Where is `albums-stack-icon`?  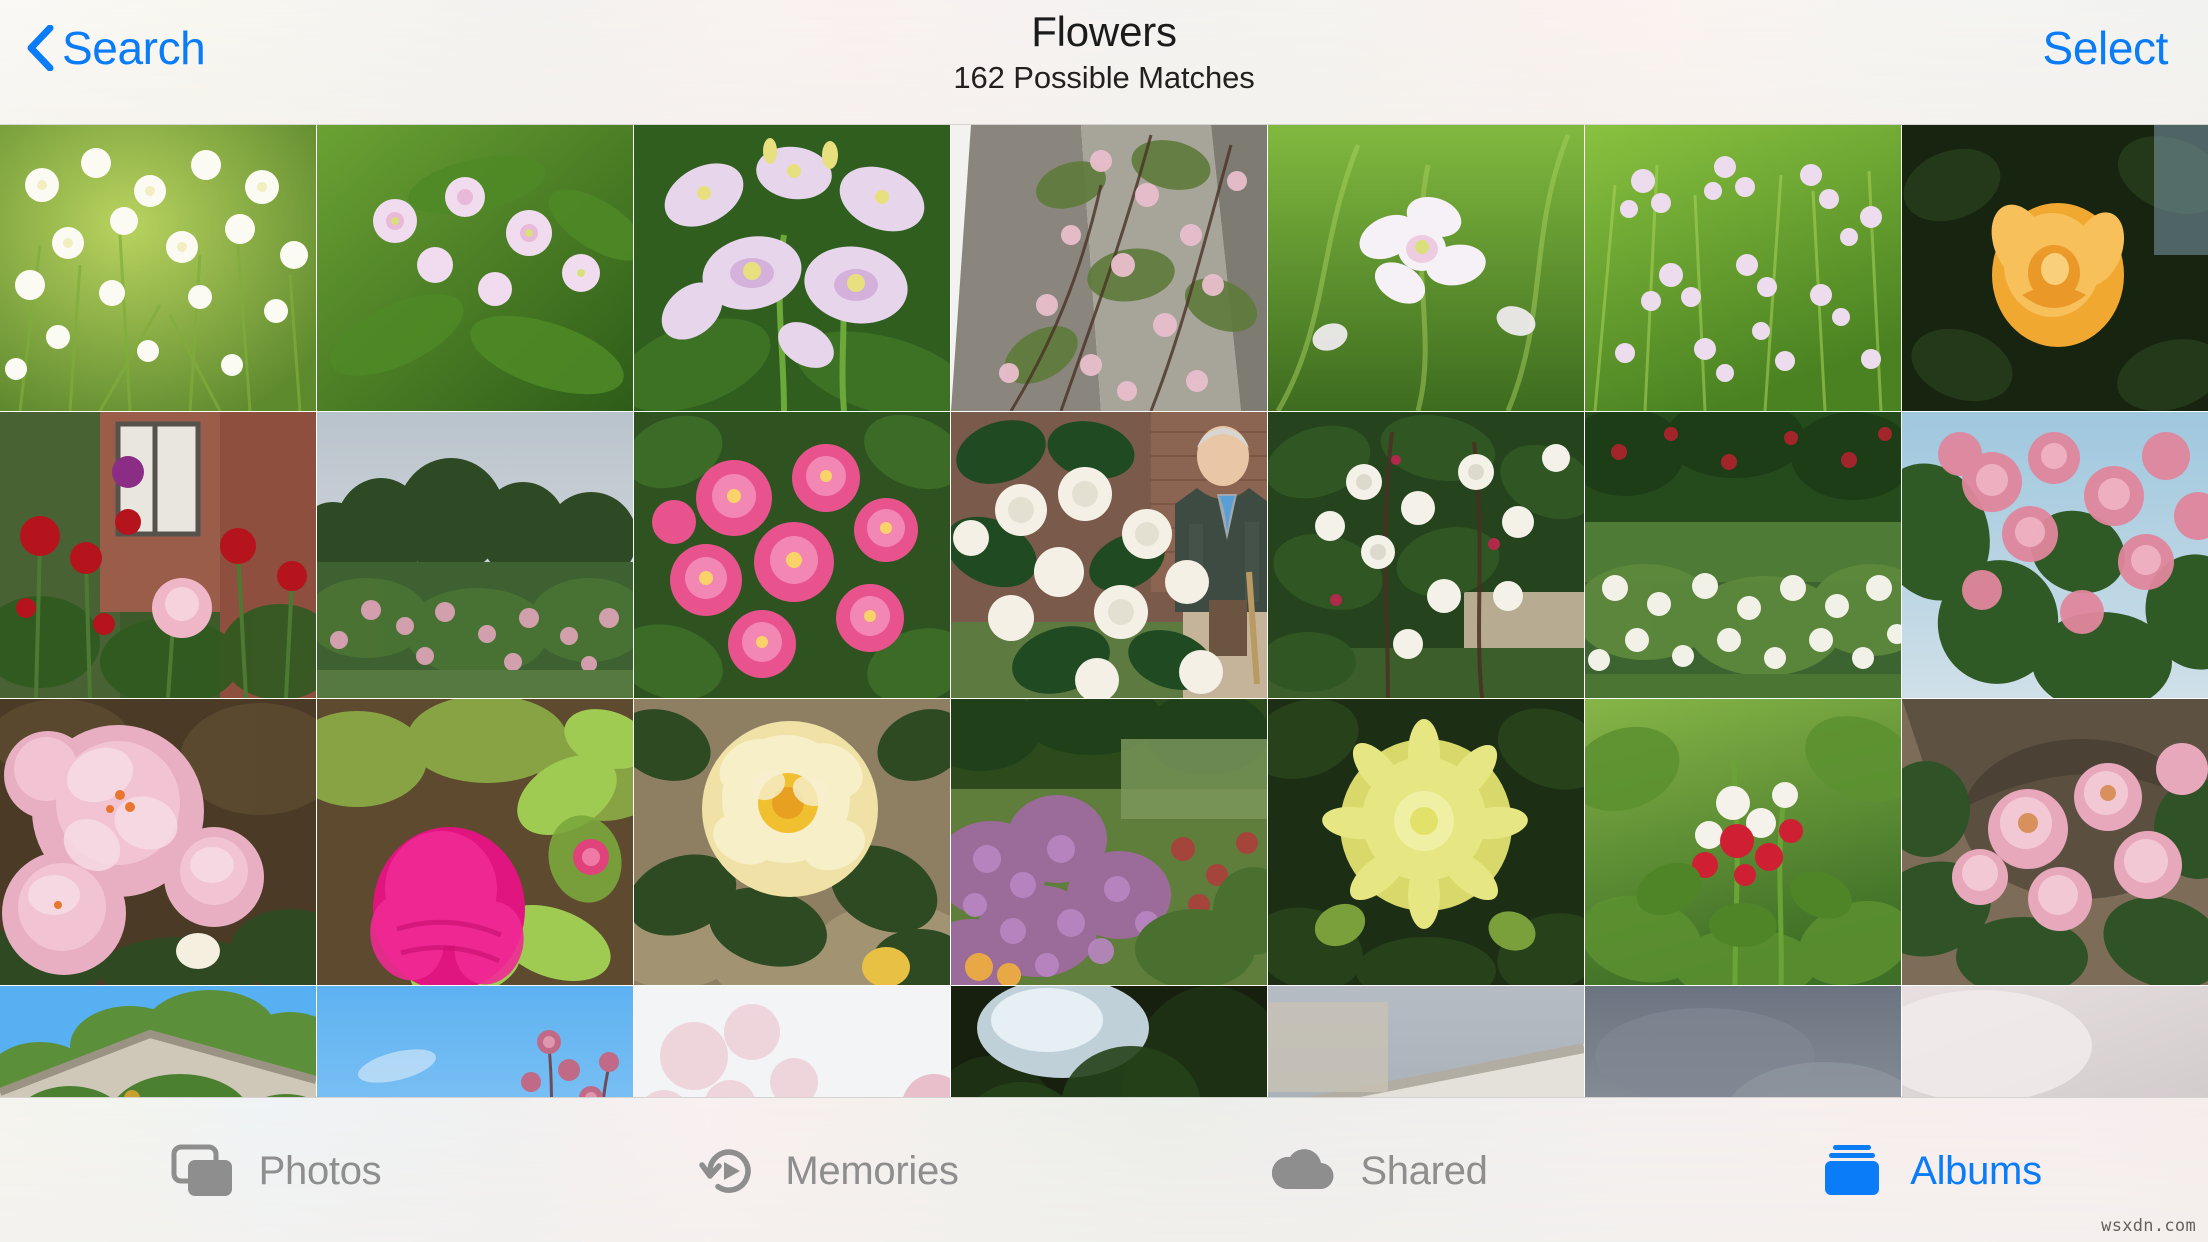
albums-stack-icon is located at coordinates (1852, 1169).